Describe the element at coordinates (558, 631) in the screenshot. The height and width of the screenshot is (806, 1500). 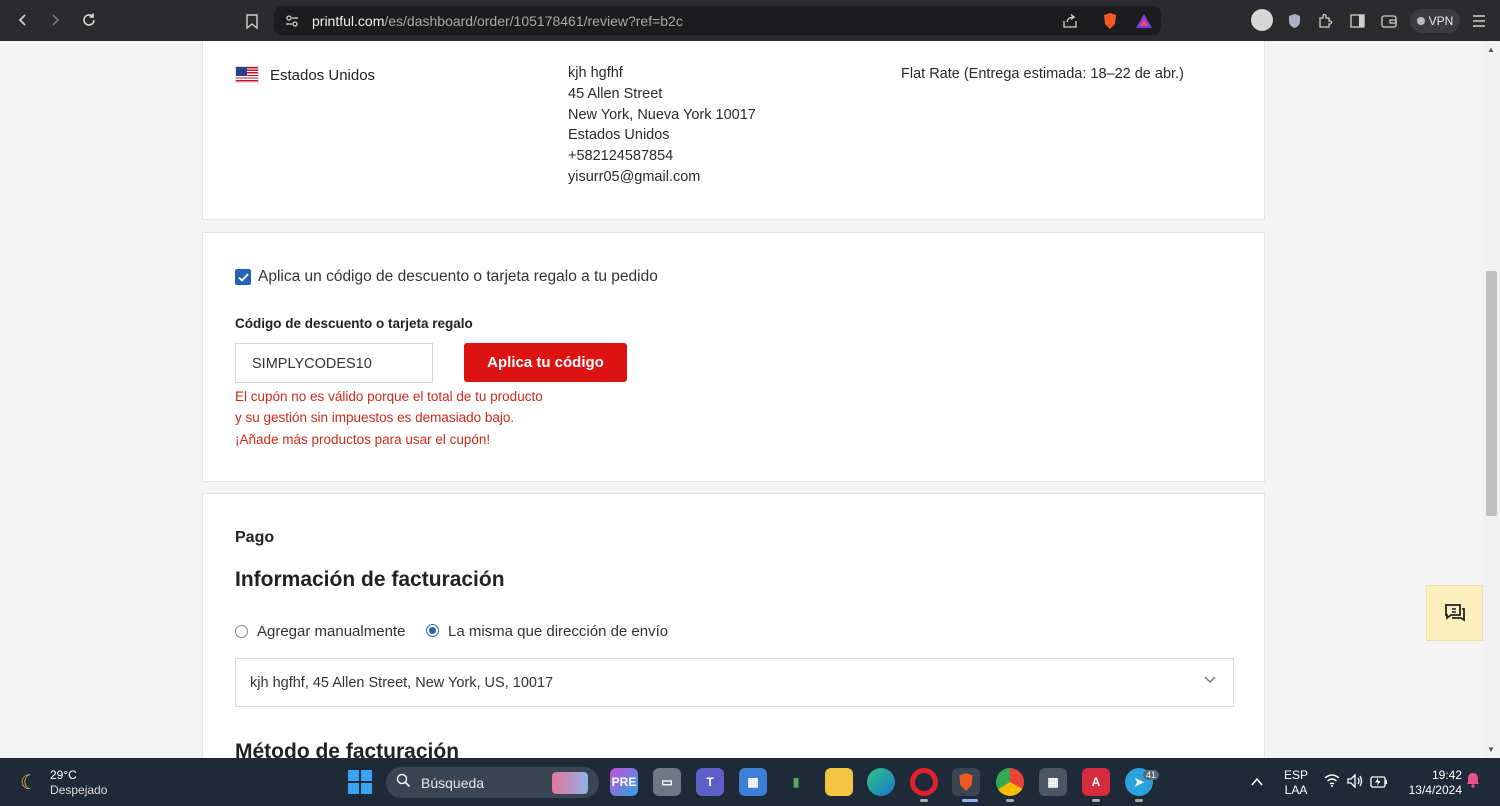
I see `radio-same-address-label: La misma que dirección de envío` at that location.